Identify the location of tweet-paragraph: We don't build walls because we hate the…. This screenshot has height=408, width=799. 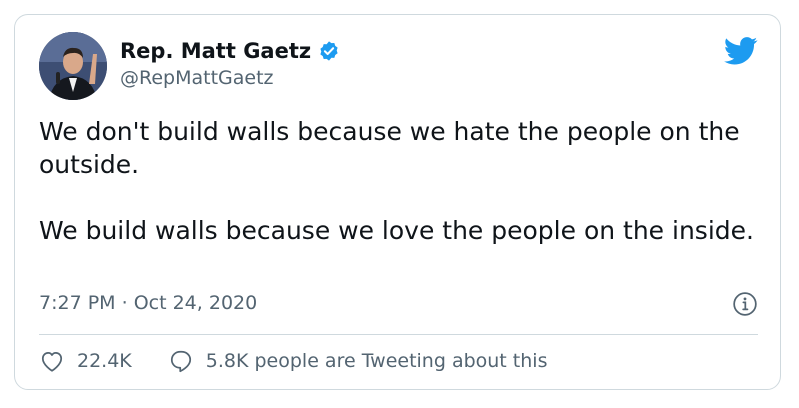
(389, 148).